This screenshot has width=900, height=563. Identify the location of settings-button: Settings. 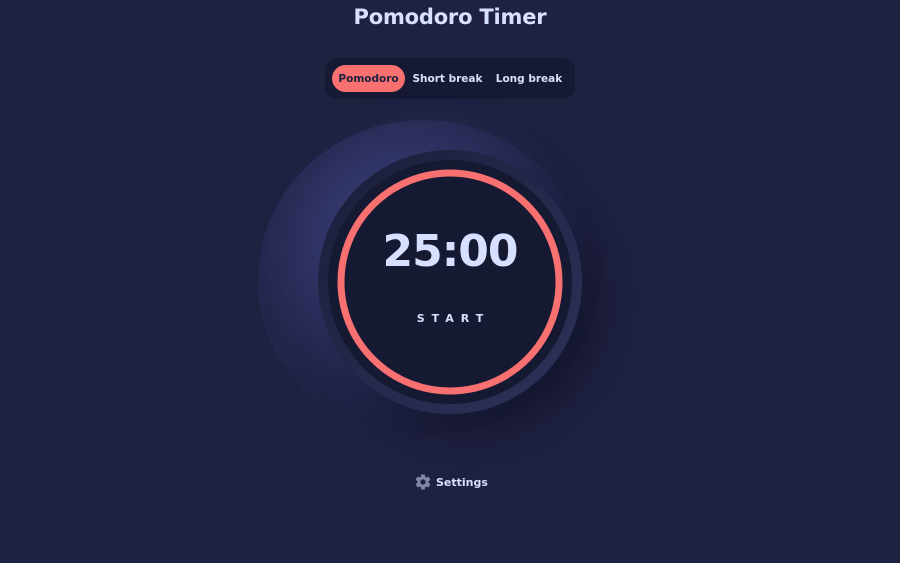
(451, 482).